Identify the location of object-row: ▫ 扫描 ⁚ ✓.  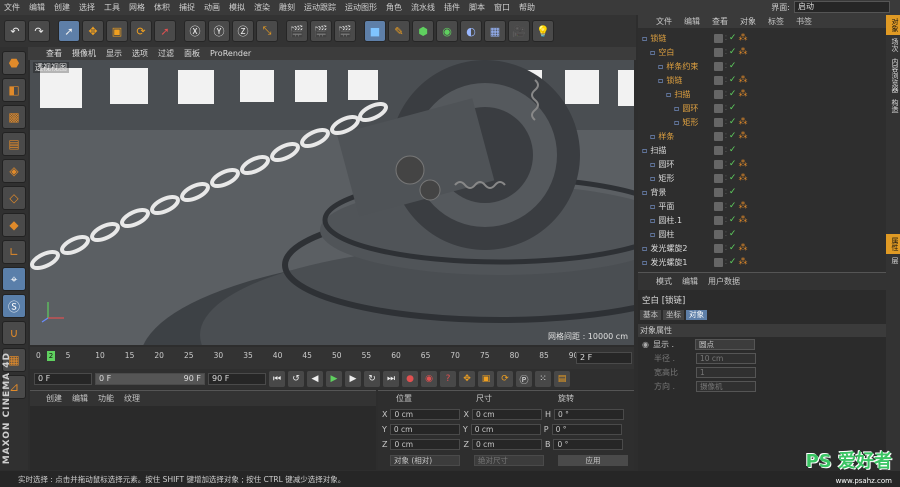
(758, 150).